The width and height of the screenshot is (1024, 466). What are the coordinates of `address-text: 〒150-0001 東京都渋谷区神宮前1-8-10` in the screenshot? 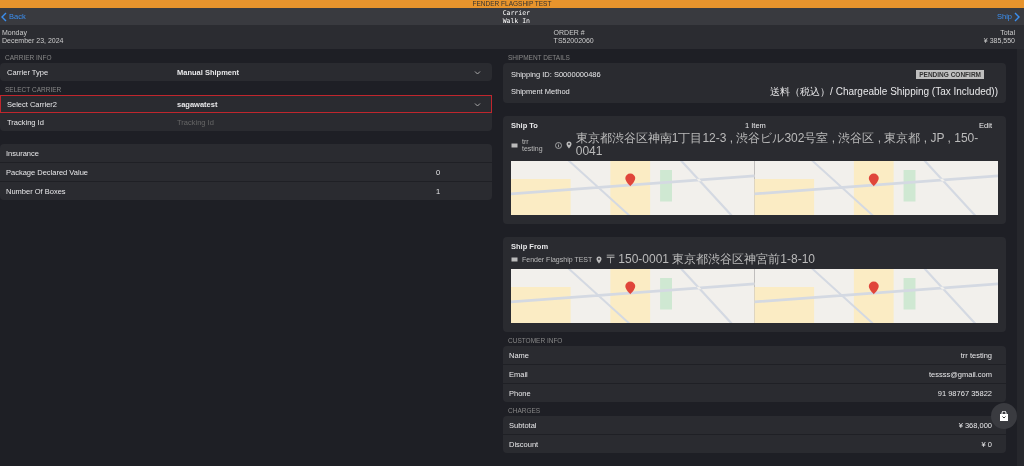 It's located at (711, 259).